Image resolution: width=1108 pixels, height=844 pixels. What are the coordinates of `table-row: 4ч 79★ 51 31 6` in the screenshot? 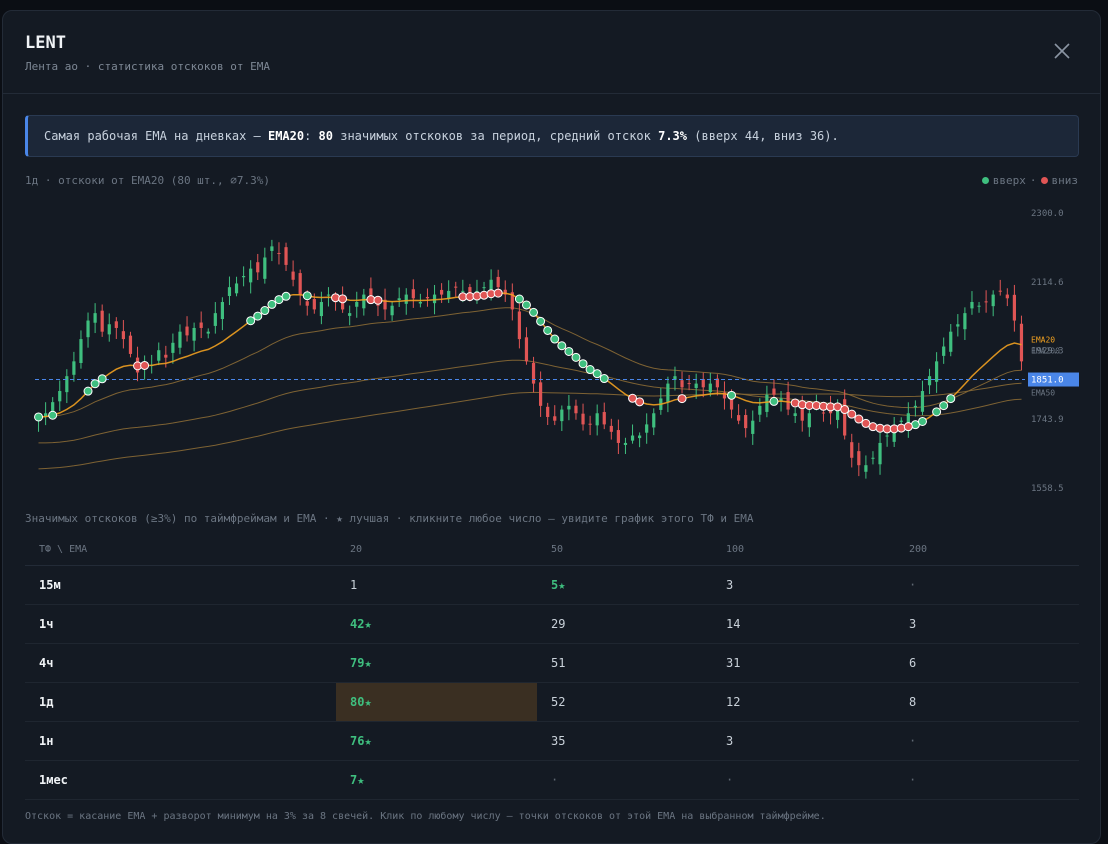 It's located at (552, 663).